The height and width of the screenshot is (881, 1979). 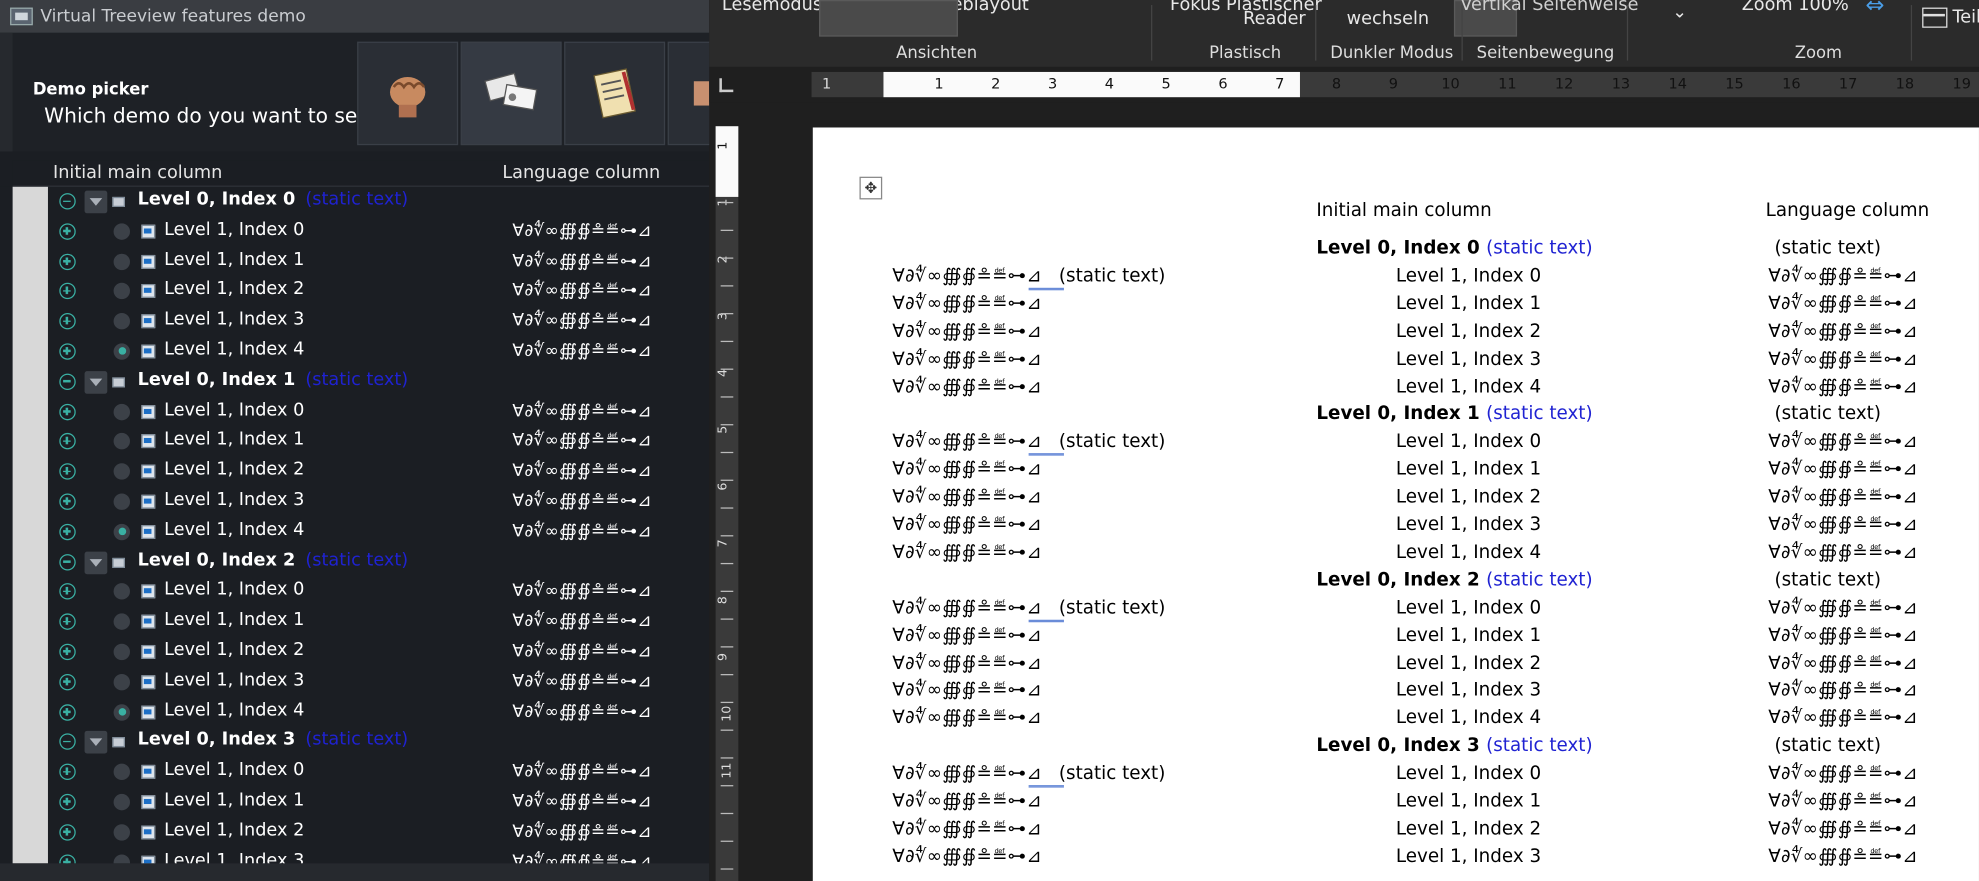 I want to click on tab-selector-icon, so click(x=726, y=85).